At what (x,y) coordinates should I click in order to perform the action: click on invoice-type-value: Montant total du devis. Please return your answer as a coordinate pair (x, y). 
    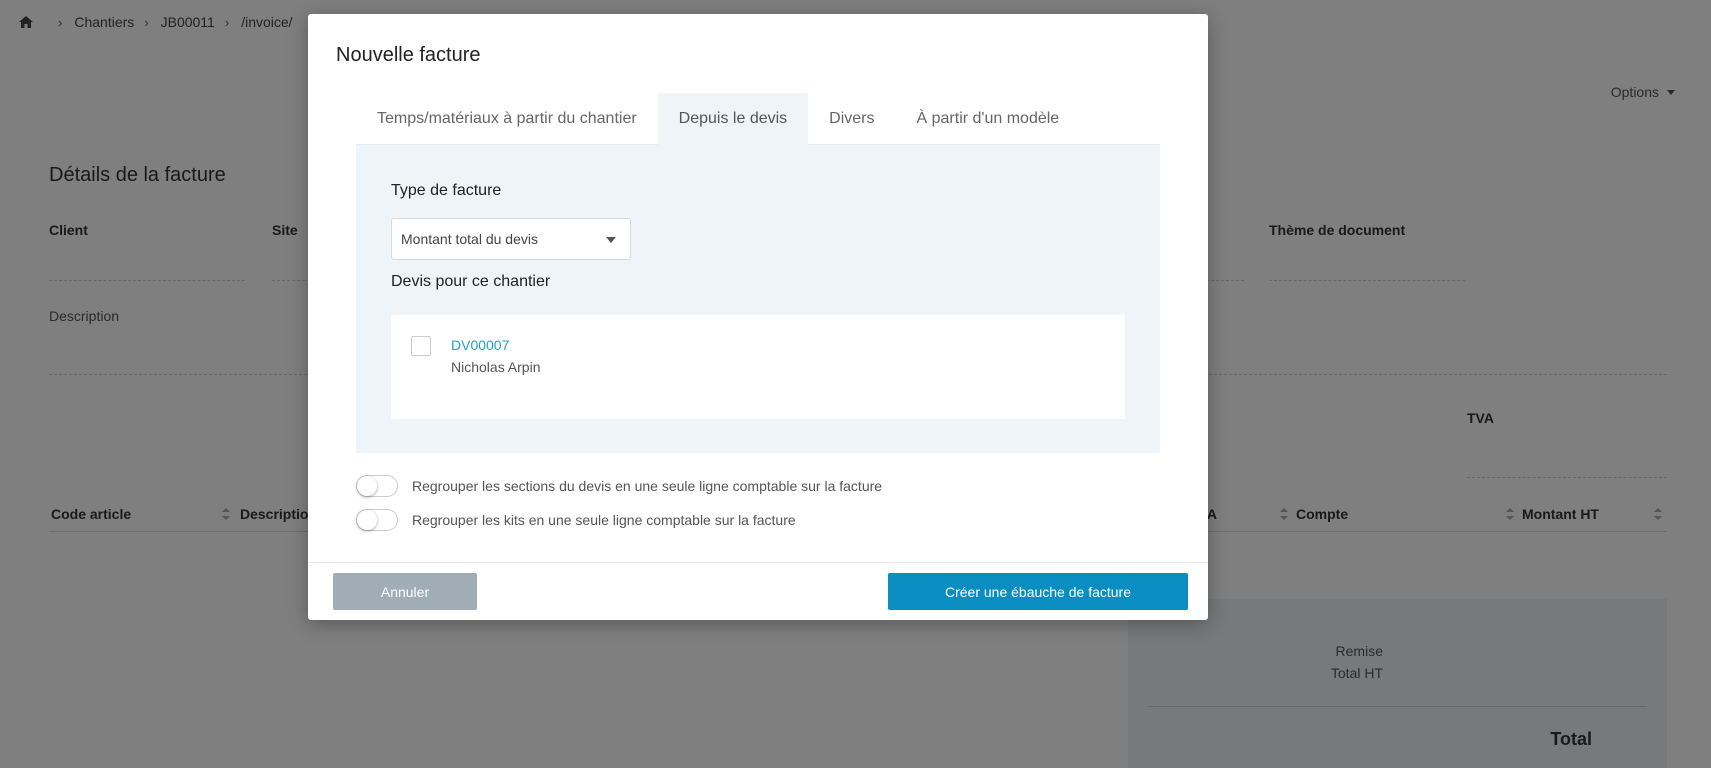
    Looking at the image, I should click on (469, 239).